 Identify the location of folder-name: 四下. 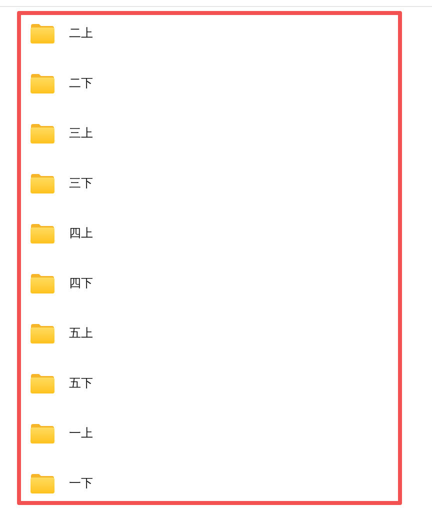
(81, 283).